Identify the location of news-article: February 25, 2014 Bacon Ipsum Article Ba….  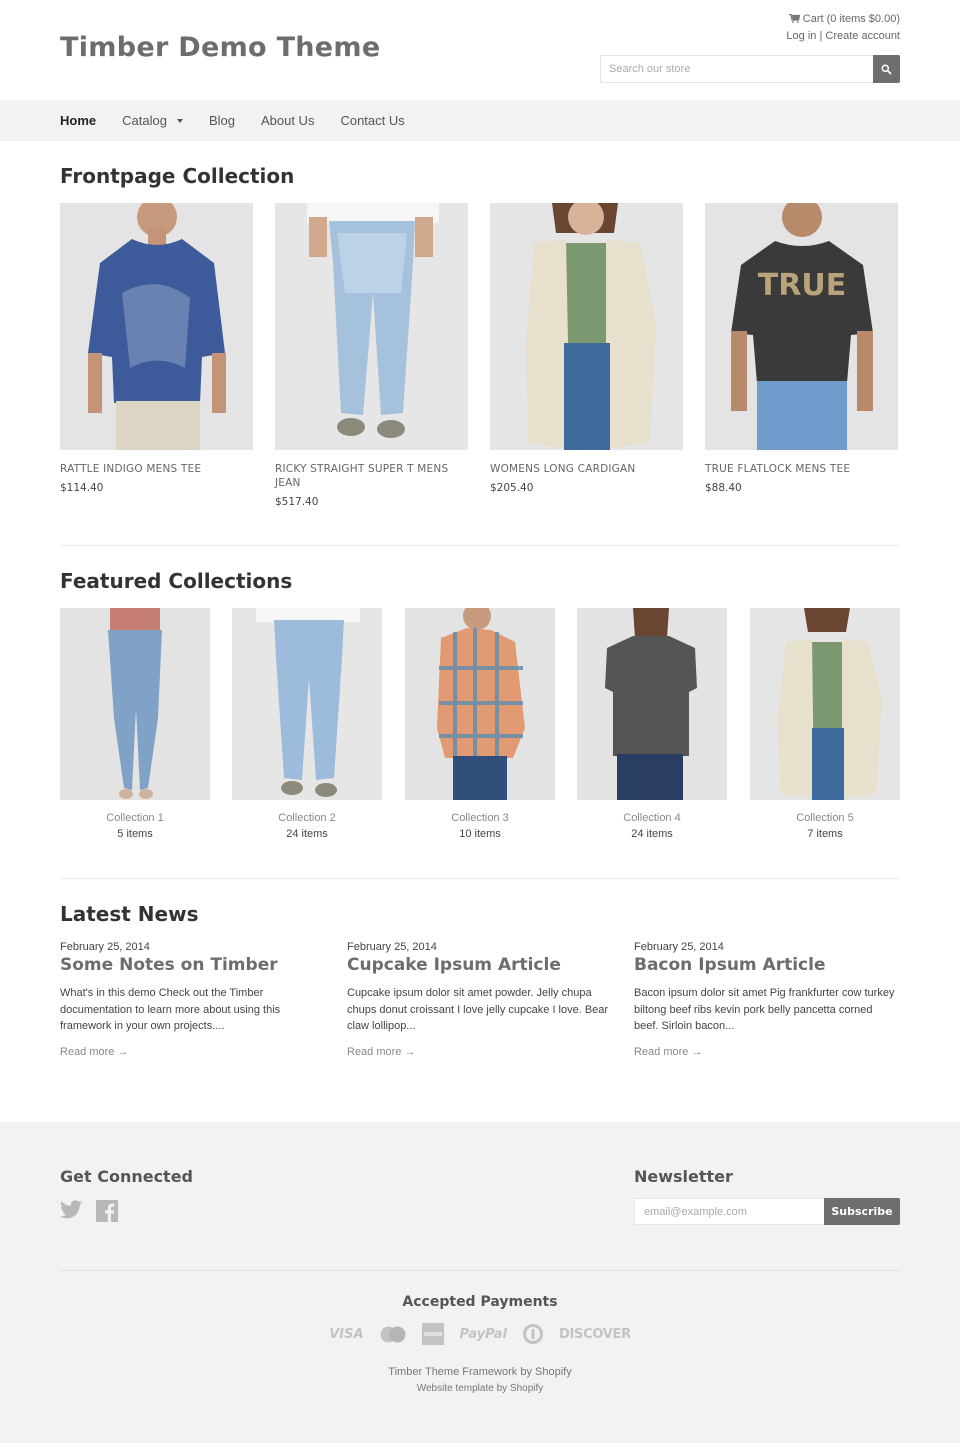
(766, 999).